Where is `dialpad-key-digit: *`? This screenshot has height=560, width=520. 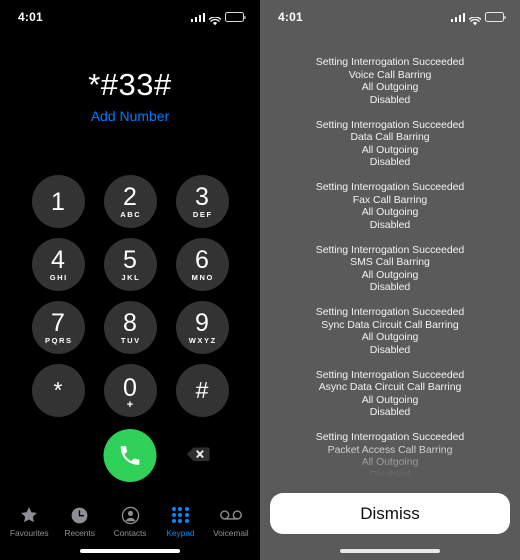 dialpad-key-digit: * is located at coordinates (58, 390).